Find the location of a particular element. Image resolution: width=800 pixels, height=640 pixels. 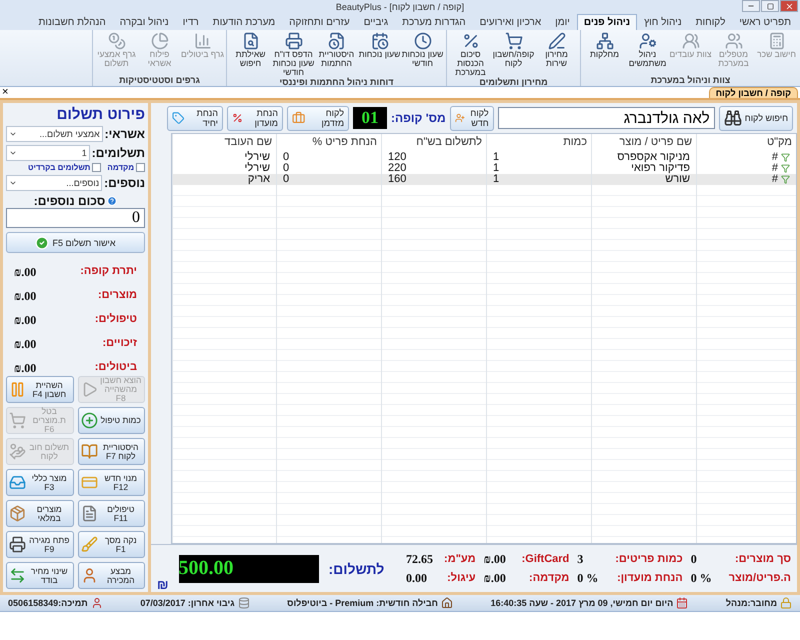

table-cell: 120 is located at coordinates (397, 157).